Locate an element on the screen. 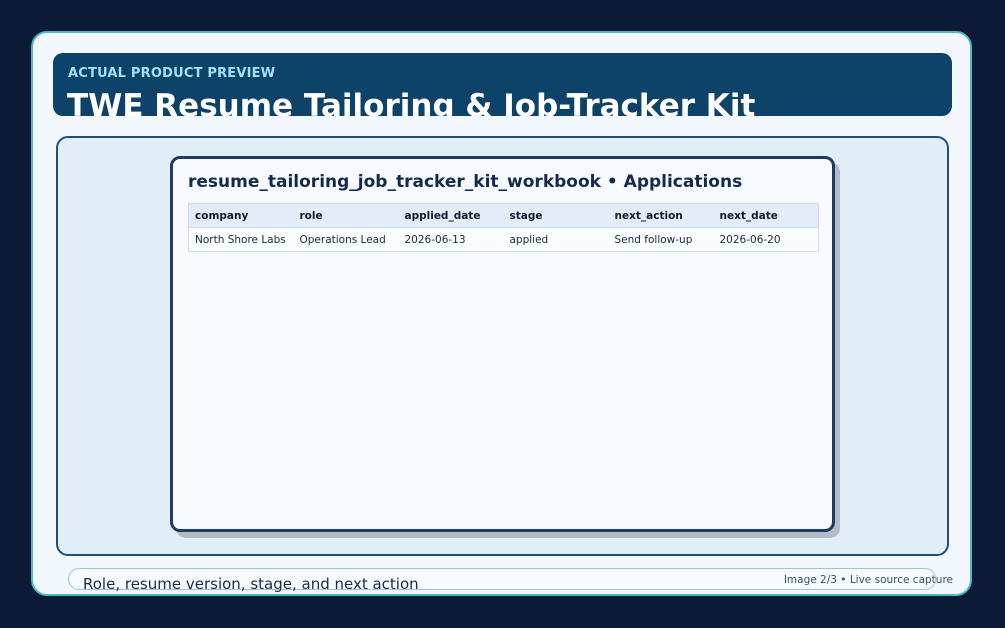 The image size is (1005, 628). cell-next-date: 2026-06-20 is located at coordinates (766, 239).